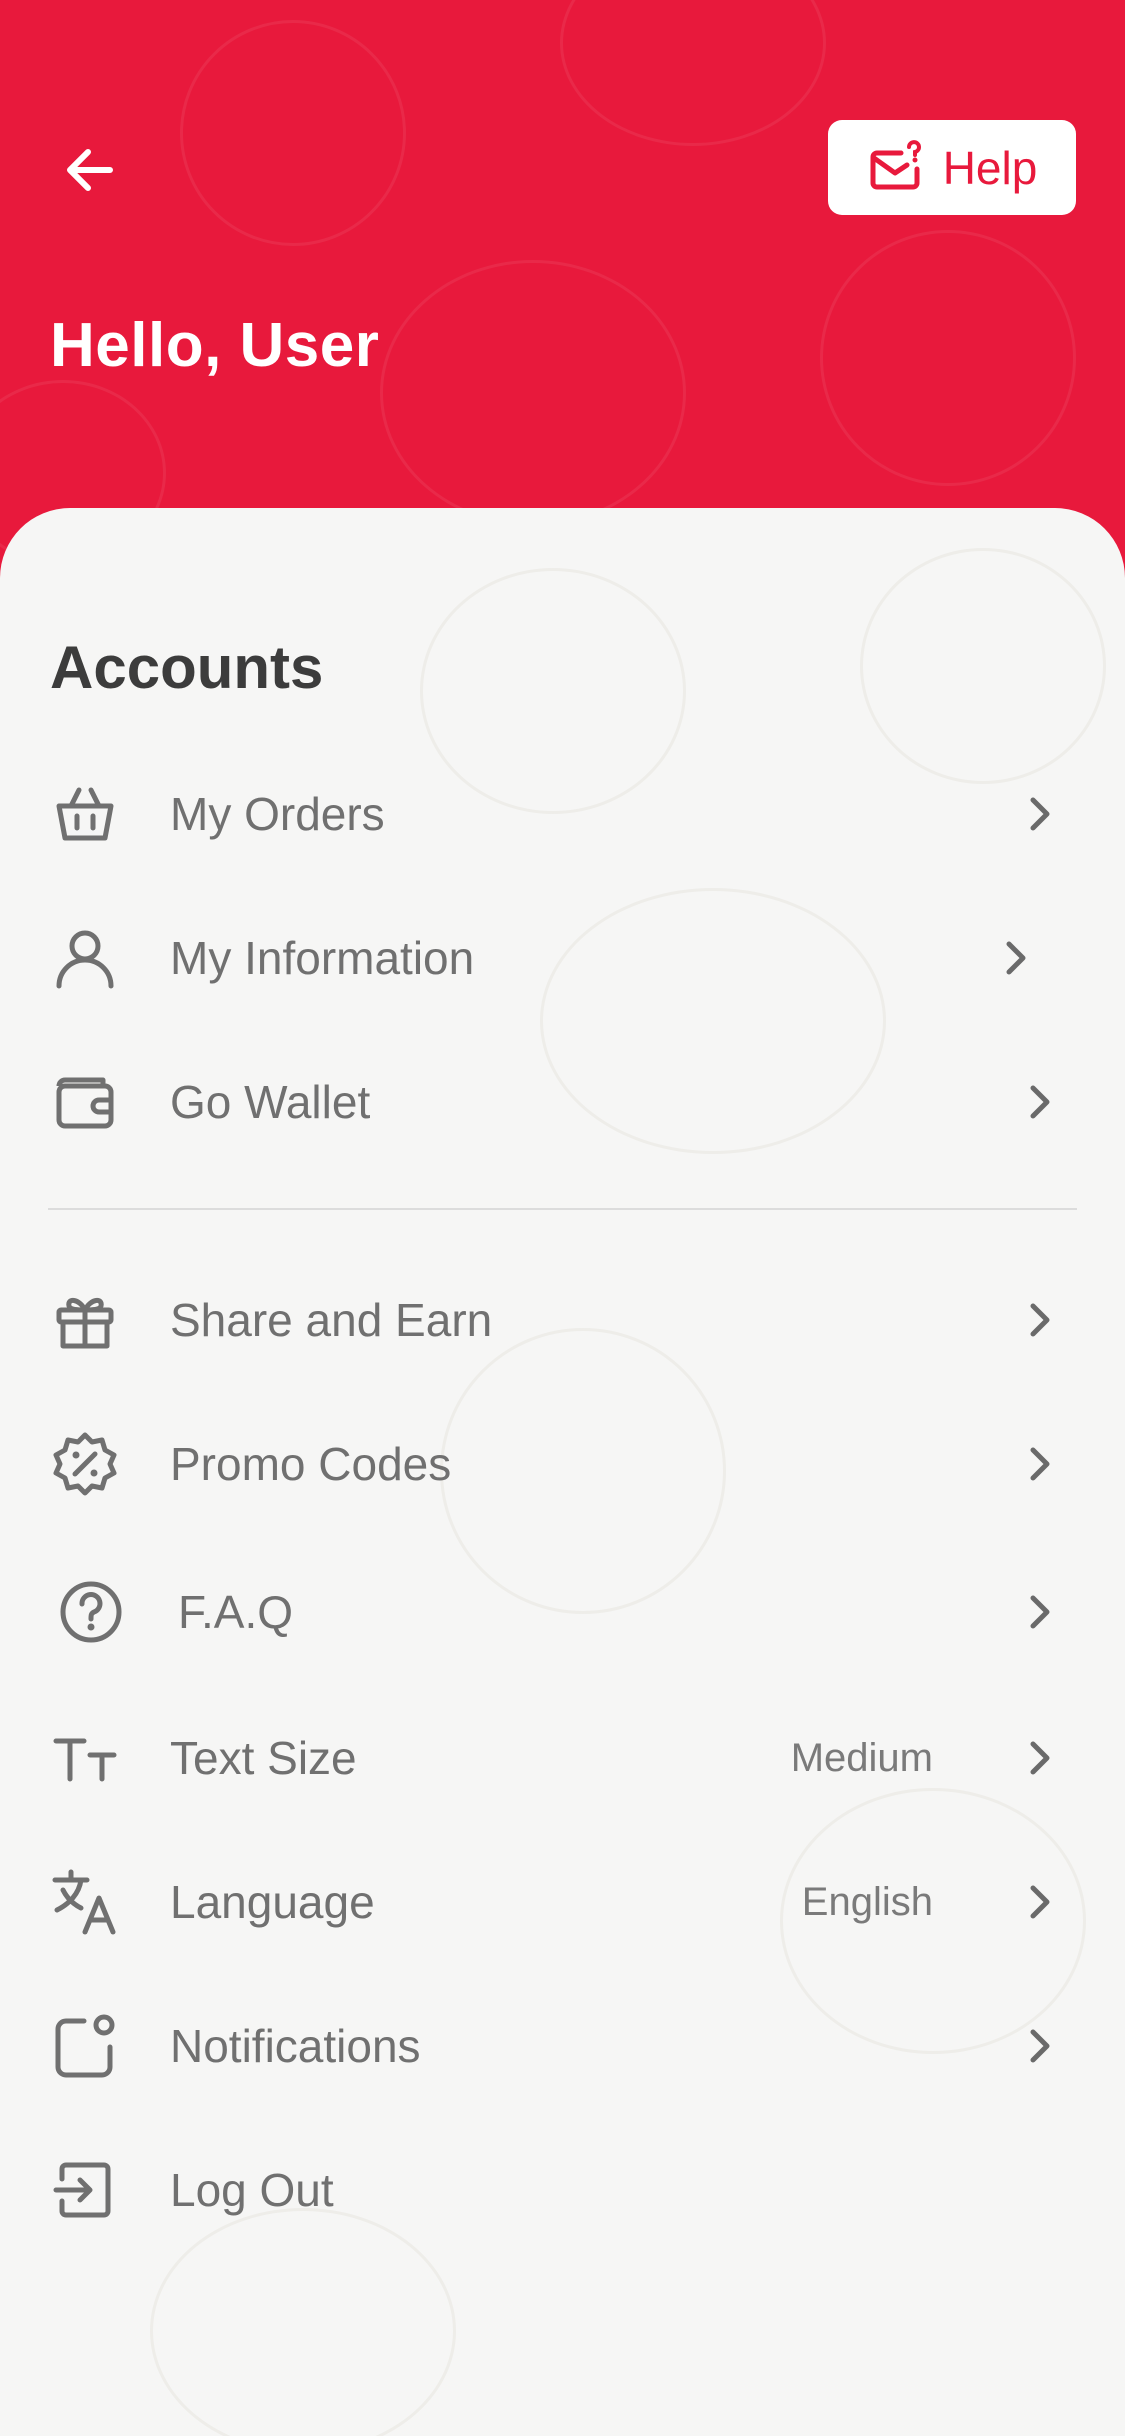 The height and width of the screenshot is (2436, 1125). What do you see at coordinates (562, 1758) in the screenshot?
I see `menu-item-text-size: Text Size Medium` at bounding box center [562, 1758].